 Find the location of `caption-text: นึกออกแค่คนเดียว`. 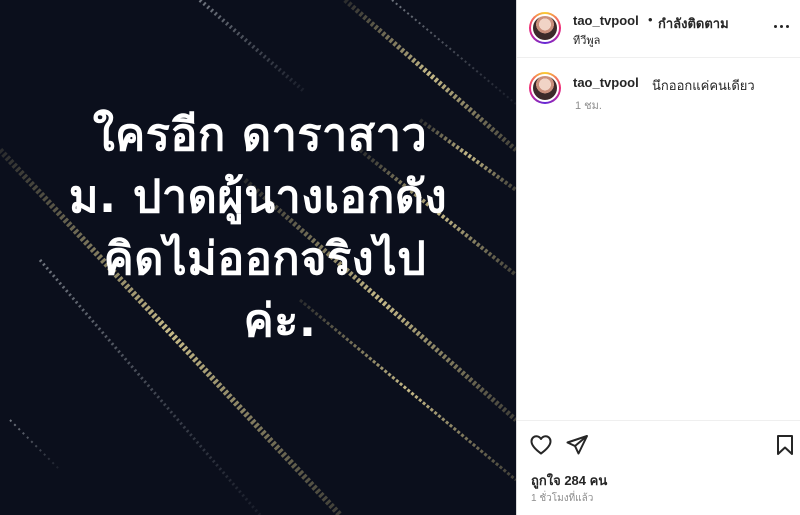

caption-text: นึกออกแค่คนเดียว is located at coordinates (703, 85).